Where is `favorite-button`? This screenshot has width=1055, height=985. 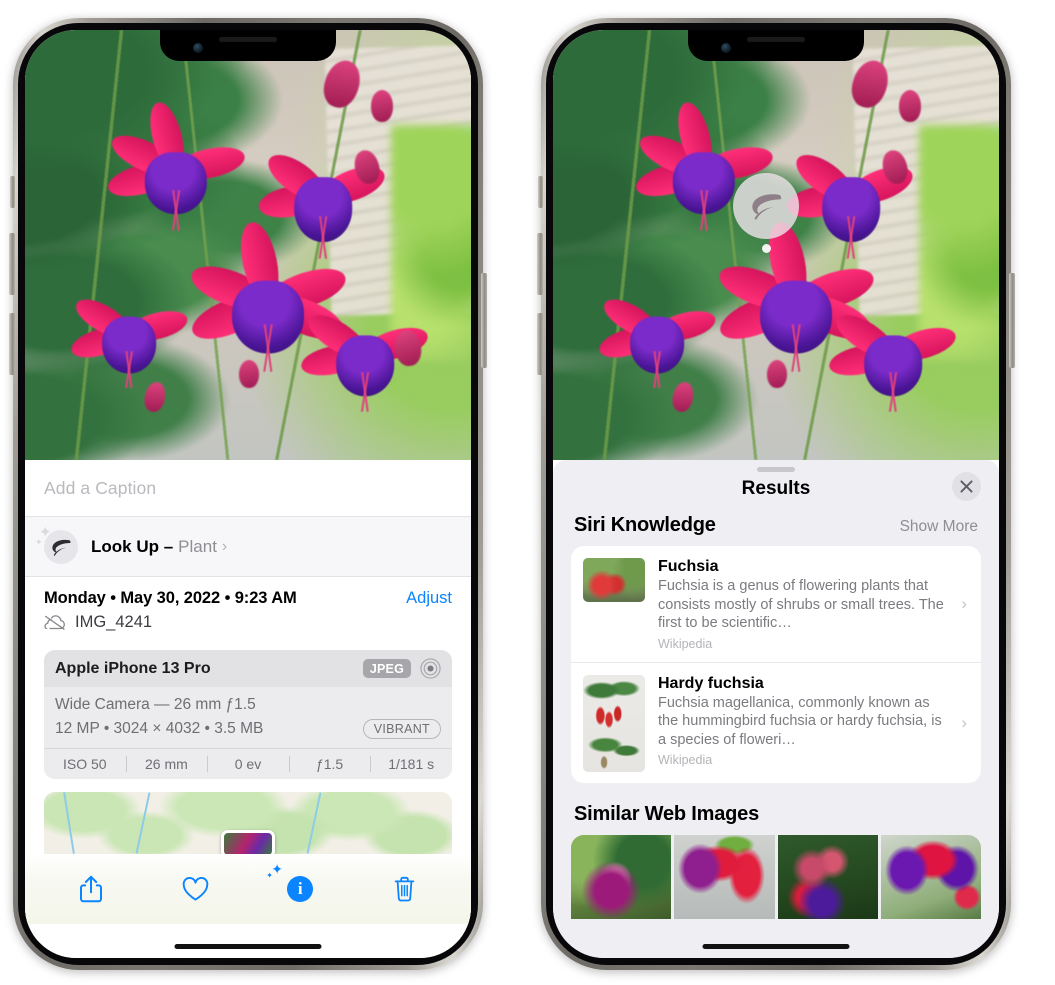 favorite-button is located at coordinates (196, 889).